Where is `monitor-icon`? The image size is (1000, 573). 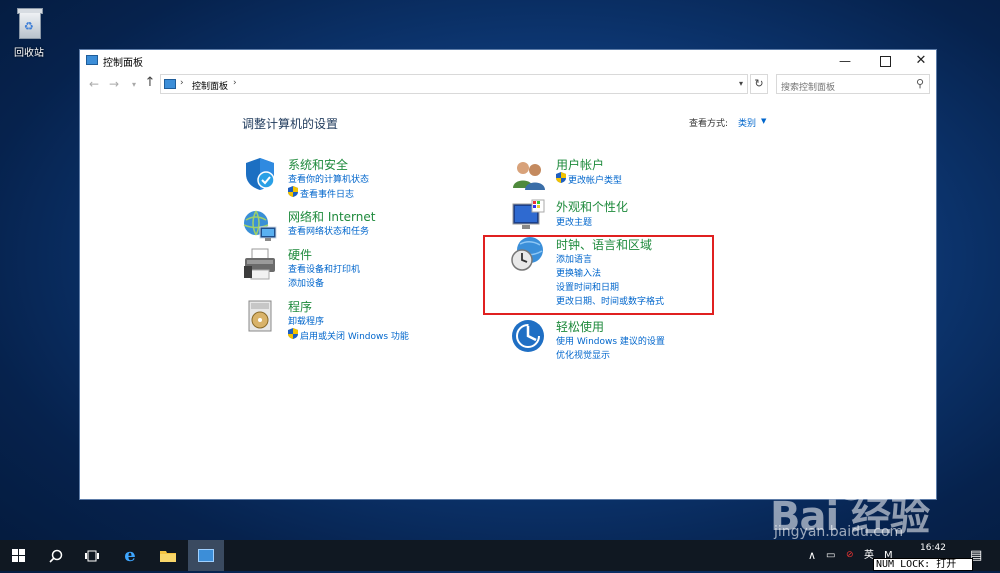
monitor-icon is located at coordinates (528, 216).